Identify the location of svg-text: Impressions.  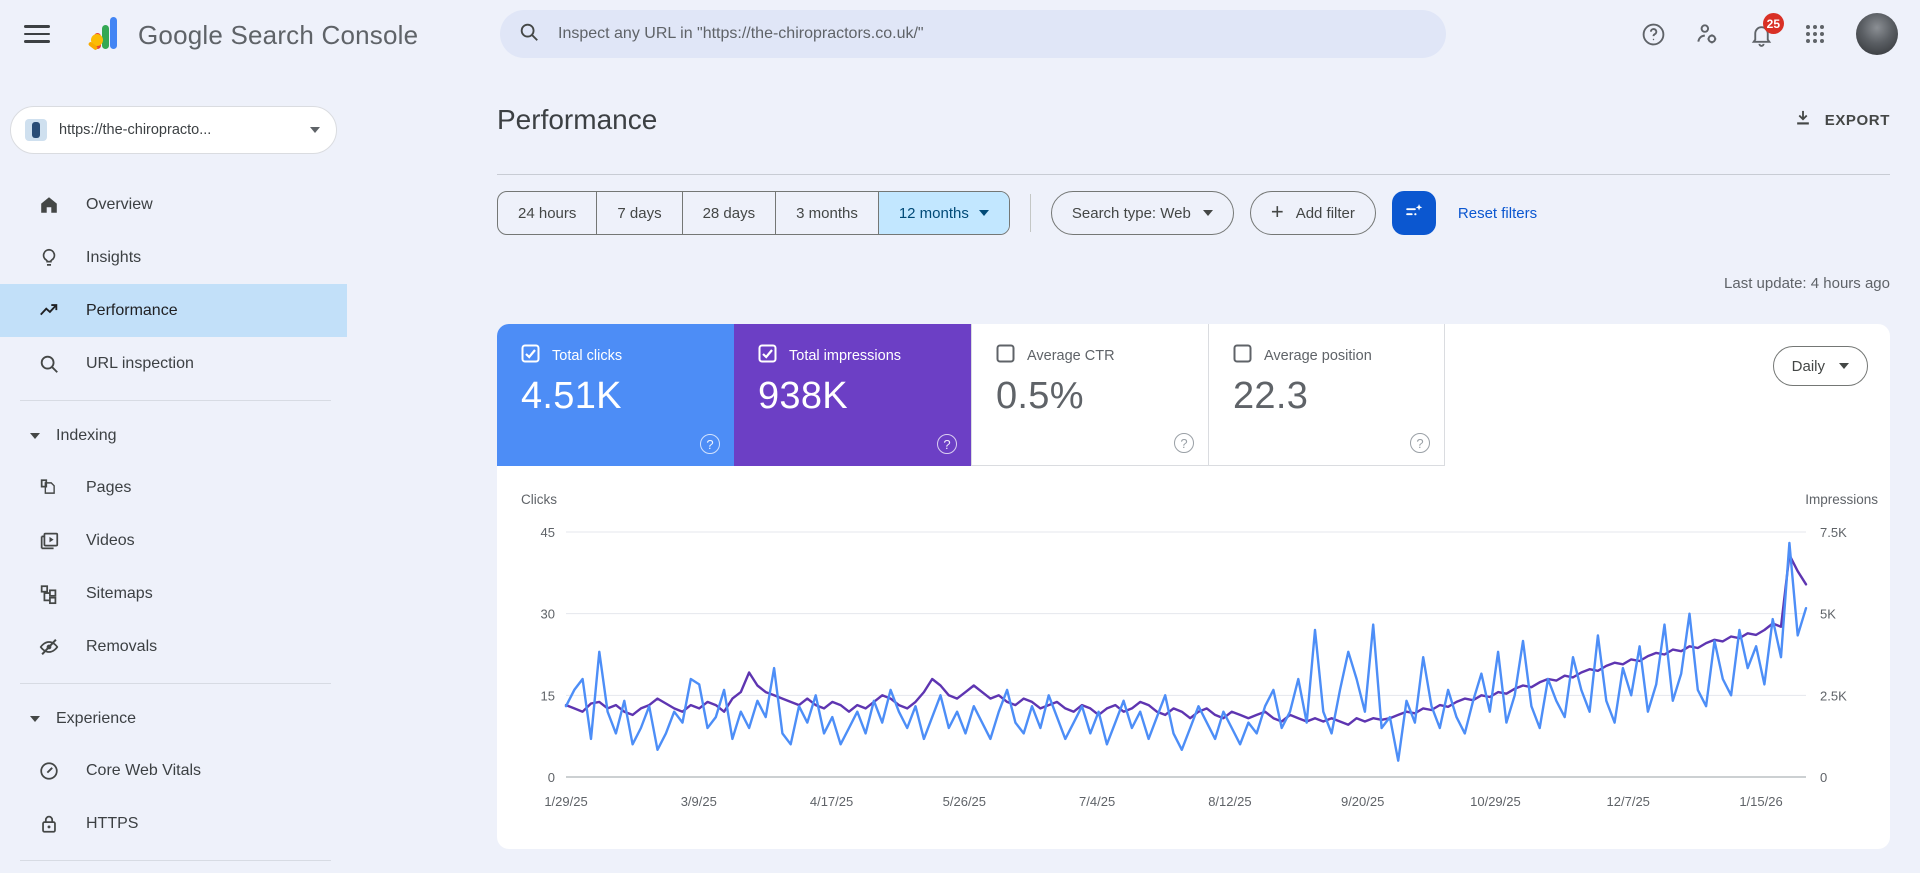
(1841, 499).